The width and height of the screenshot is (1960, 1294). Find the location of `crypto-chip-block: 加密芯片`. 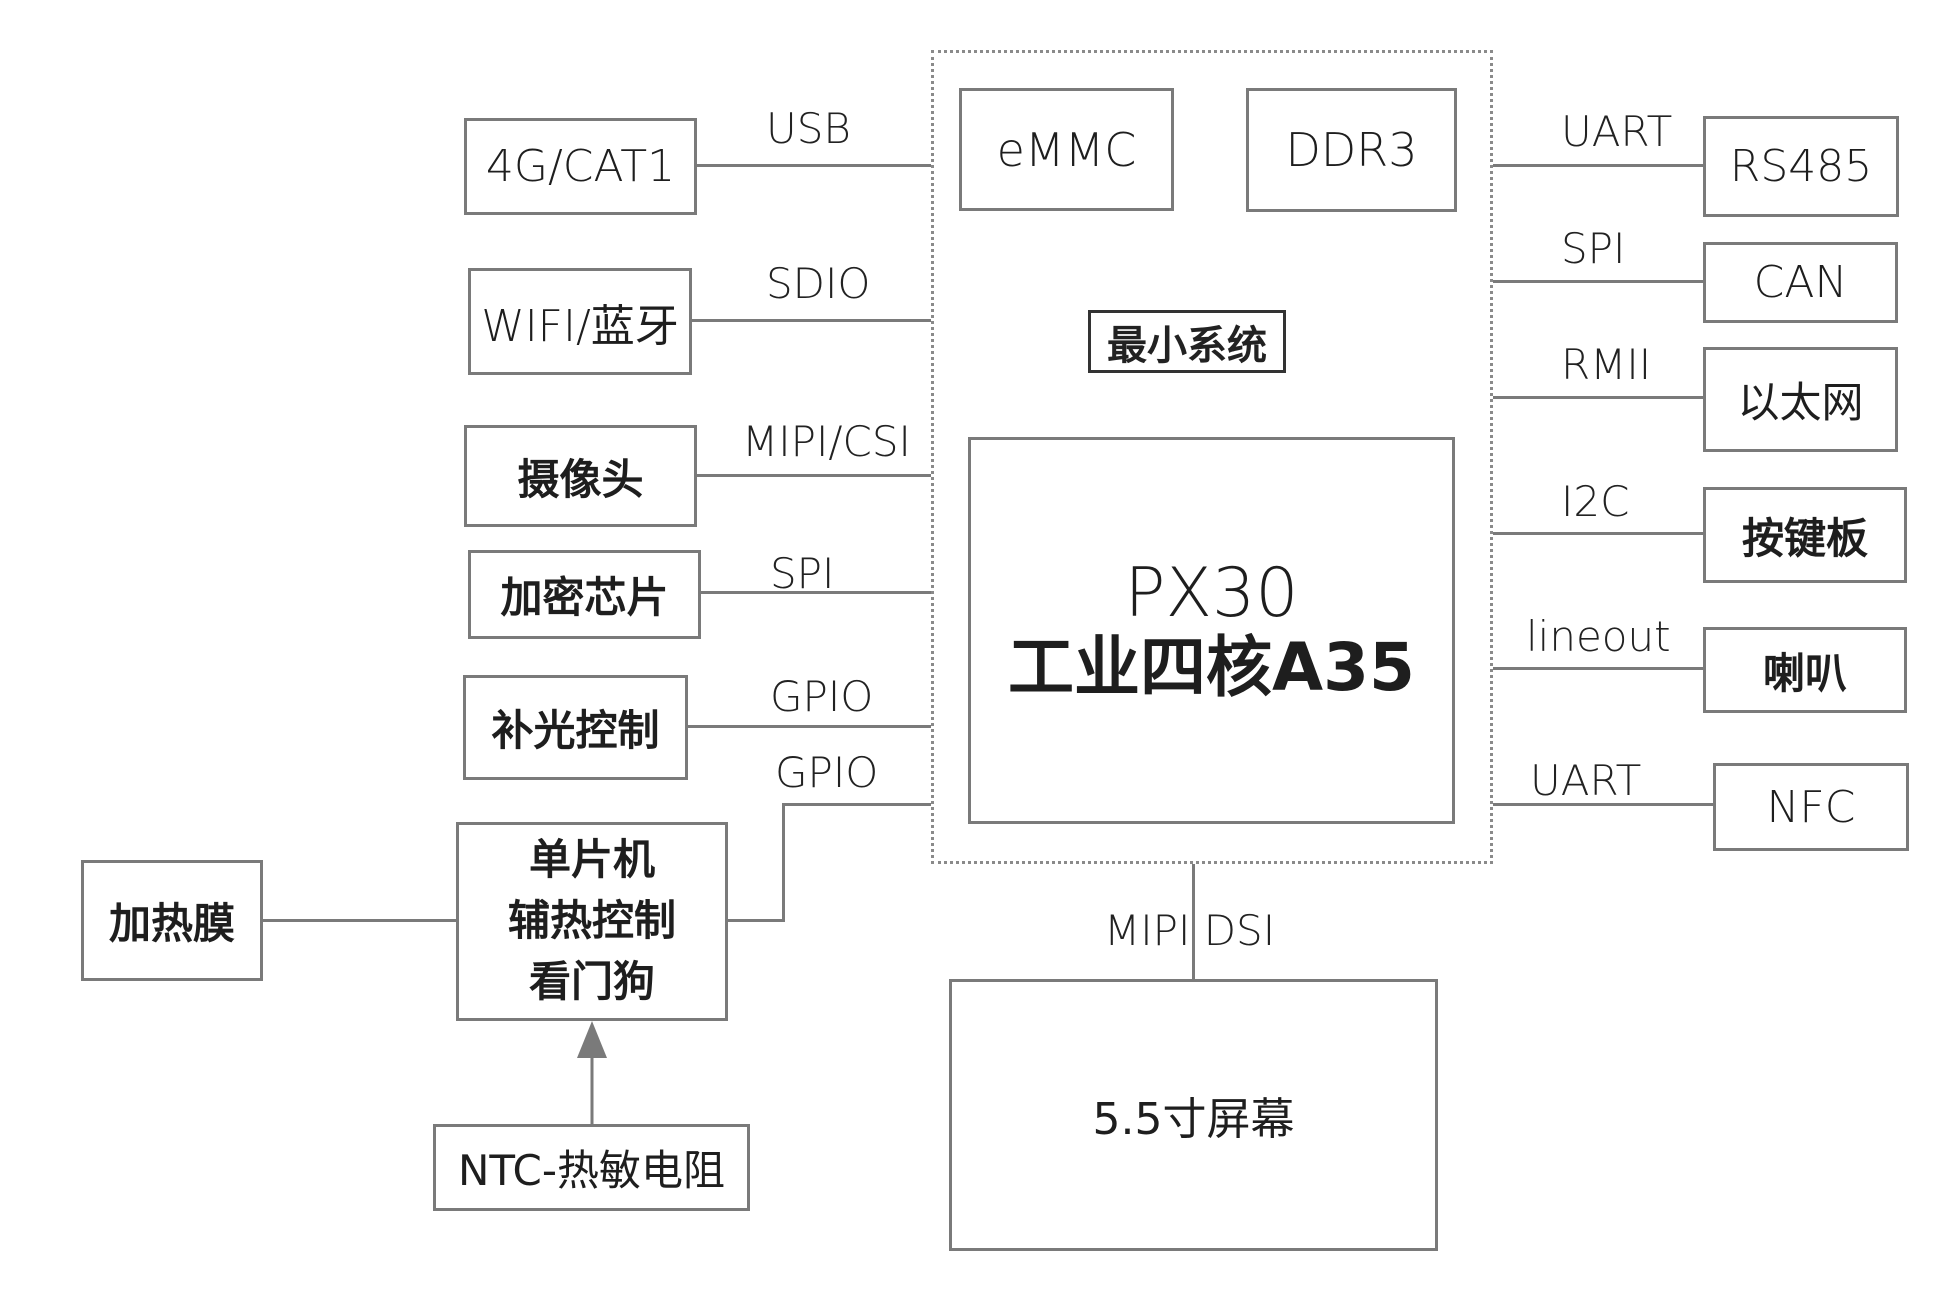

crypto-chip-block: 加密芯片 is located at coordinates (584, 594).